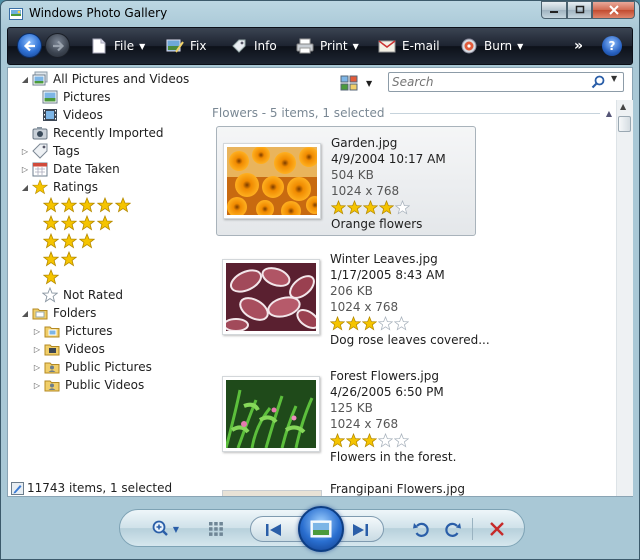  Describe the element at coordinates (117, 46) in the screenshot. I see `file-menu-button: File ▼` at that location.